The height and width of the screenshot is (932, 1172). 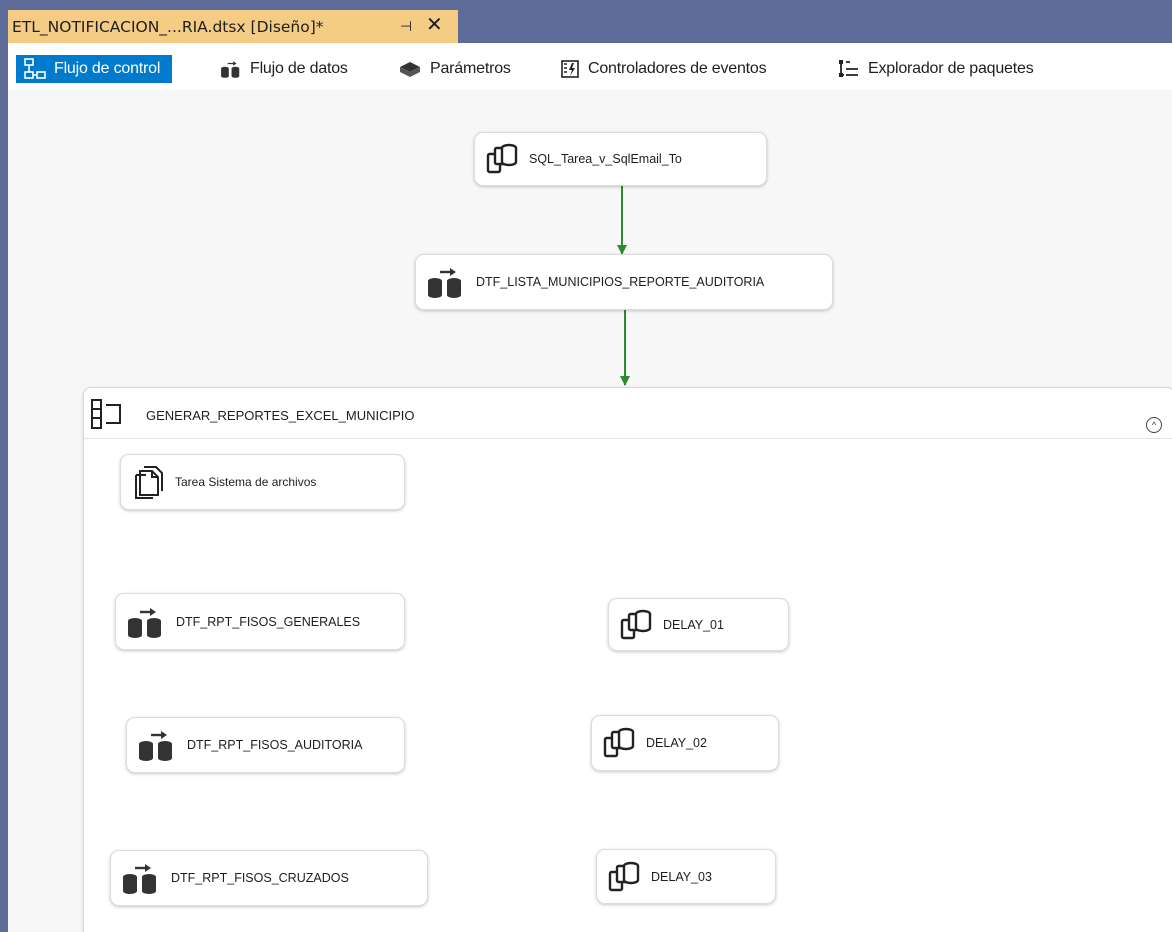 What do you see at coordinates (628, 413) in the screenshot?
I see `container-header: GENERAR_REPORTES_EXCEL_MUNICIPIO ^` at bounding box center [628, 413].